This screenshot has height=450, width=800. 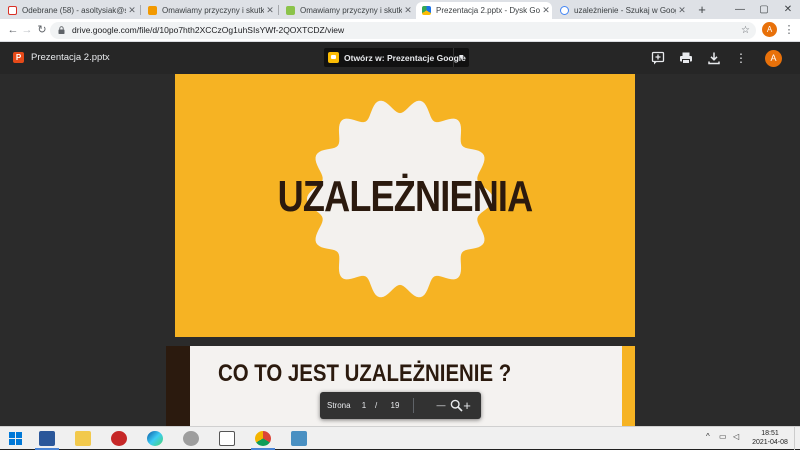 I want to click on edge-icon, so click(x=155, y=438).